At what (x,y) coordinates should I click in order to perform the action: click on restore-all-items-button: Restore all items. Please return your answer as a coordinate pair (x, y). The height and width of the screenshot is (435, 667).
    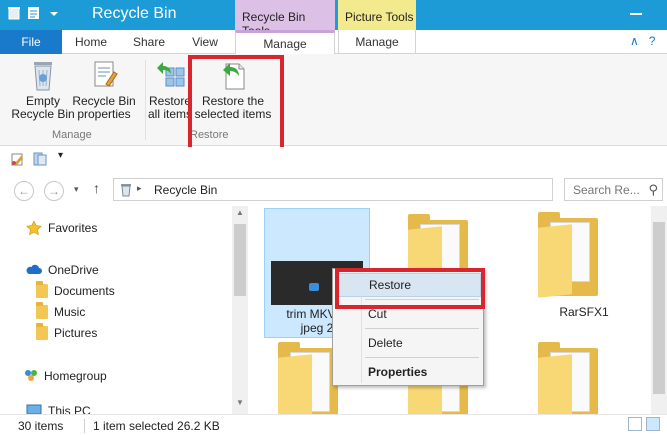
    Looking at the image, I should click on (170, 89).